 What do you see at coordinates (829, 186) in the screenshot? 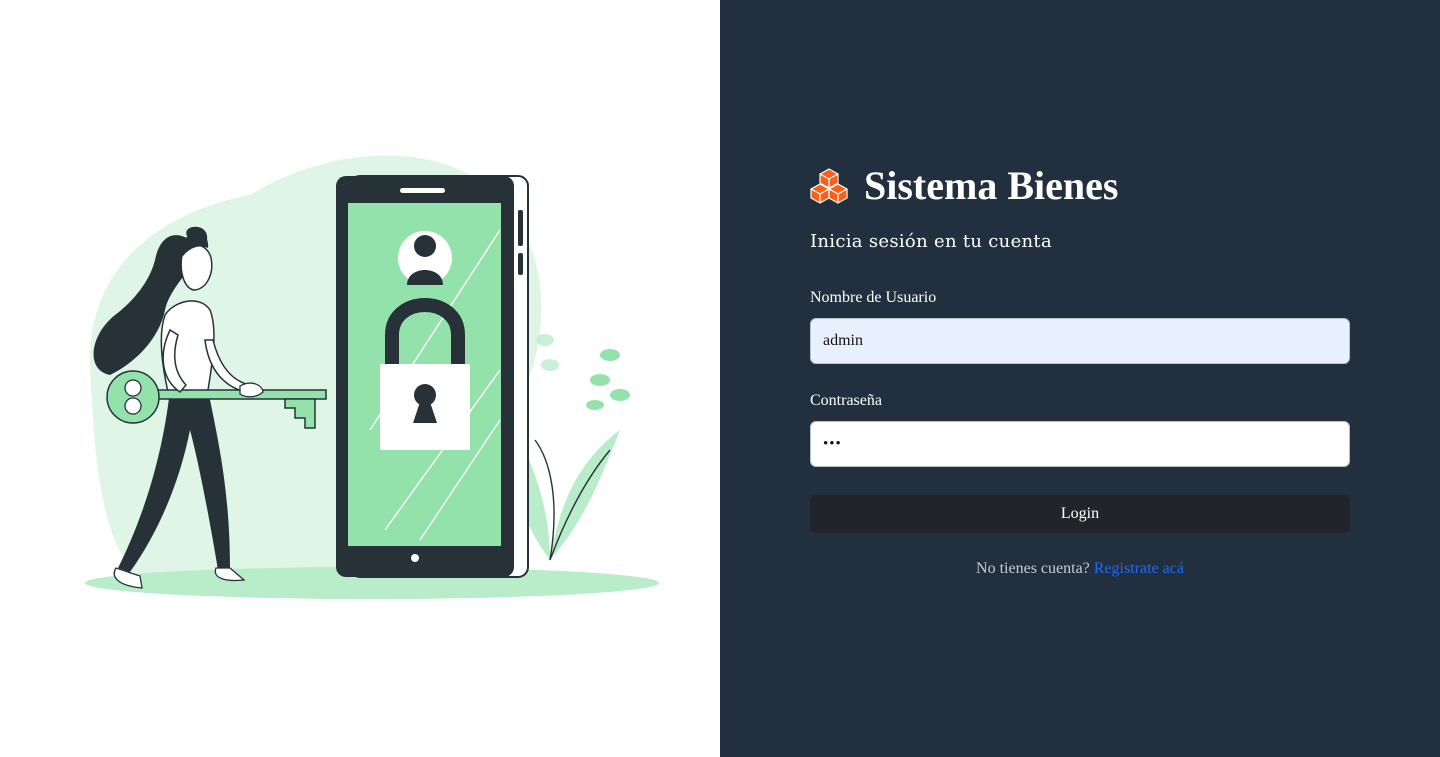
I see `cubes-icon` at bounding box center [829, 186].